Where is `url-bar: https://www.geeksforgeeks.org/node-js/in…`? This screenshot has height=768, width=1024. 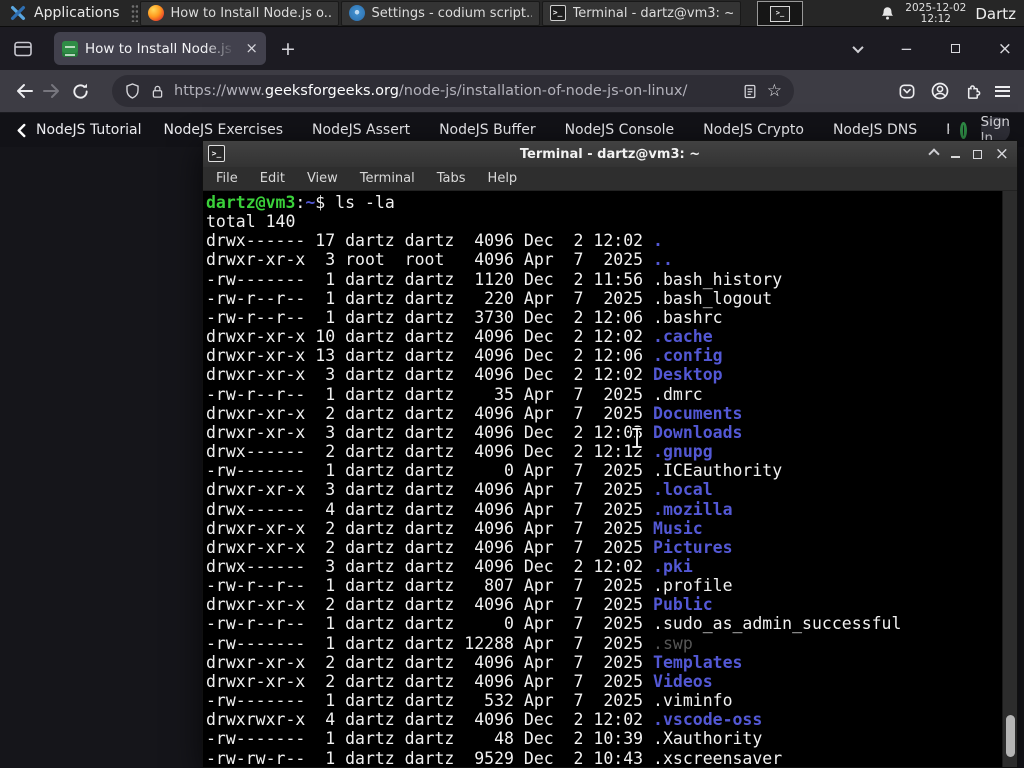 url-bar: https://www.geeksforgeeks.org/node-js/in… is located at coordinates (453, 91).